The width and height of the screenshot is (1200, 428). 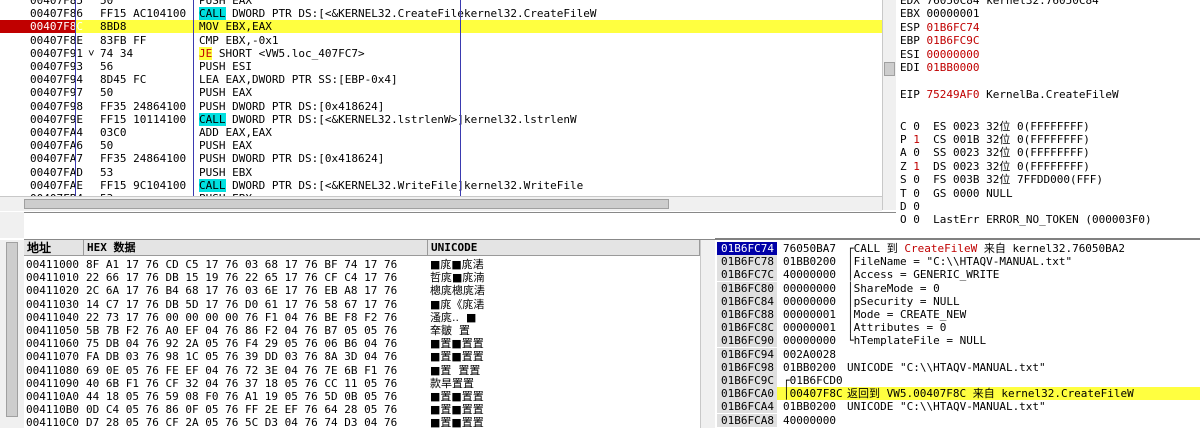 What do you see at coordinates (441, 66) in the screenshot?
I see `disasm-row: 00407F93 56 PUSH ESI` at bounding box center [441, 66].